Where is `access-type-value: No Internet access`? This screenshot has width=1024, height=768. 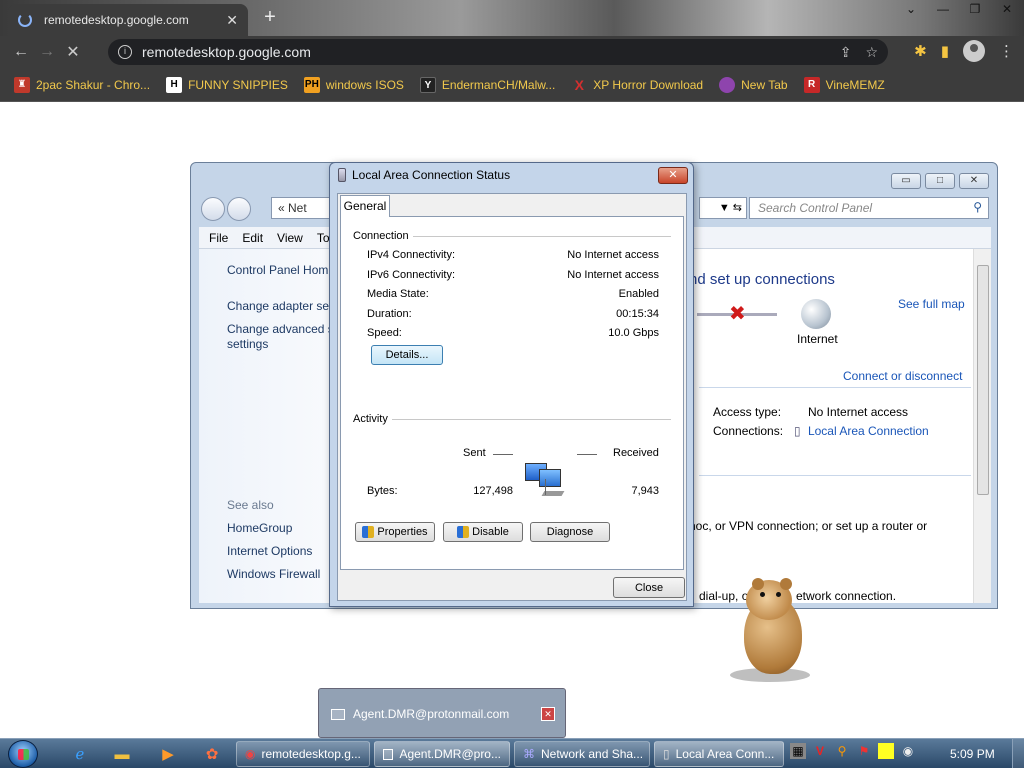 access-type-value: No Internet access is located at coordinates (858, 412).